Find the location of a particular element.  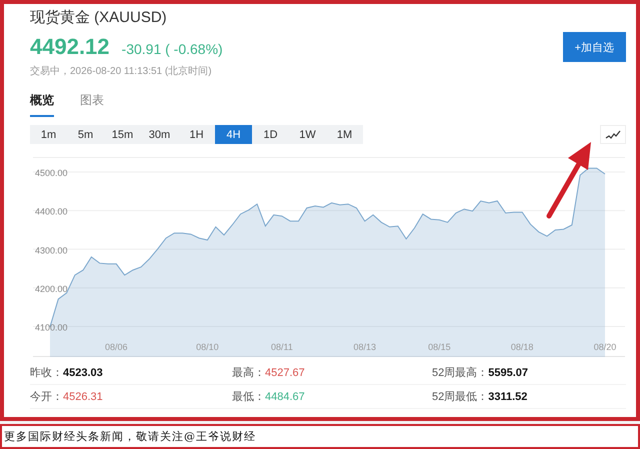

axis-label: 08/10 is located at coordinates (207, 347).